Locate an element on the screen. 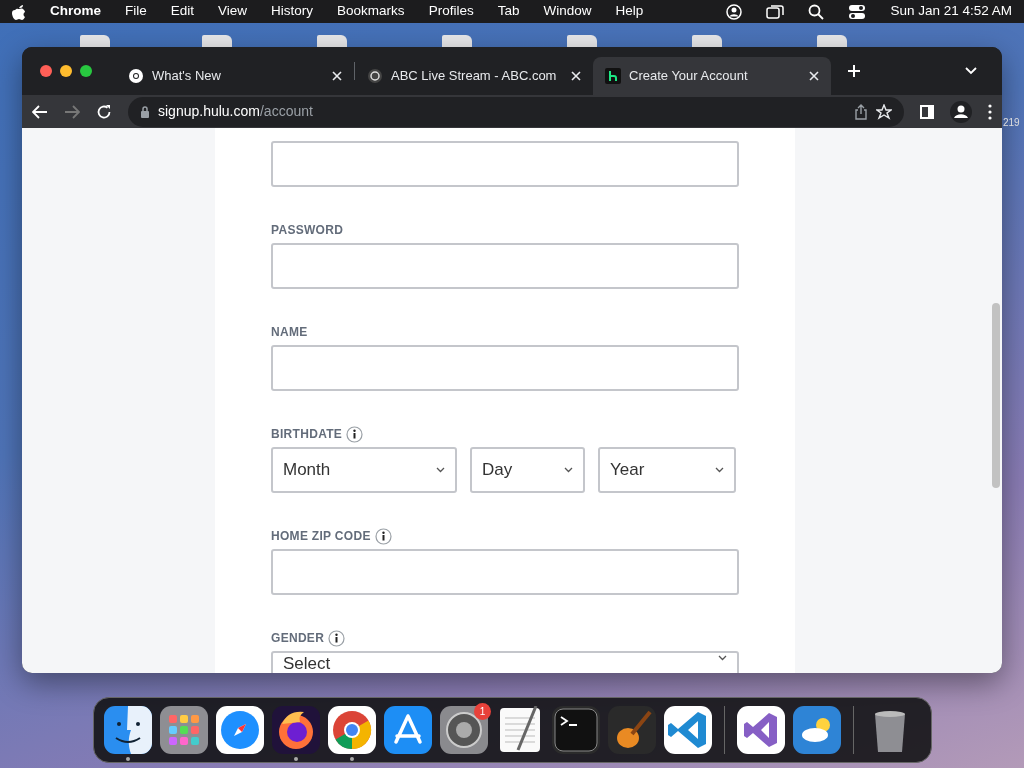 The height and width of the screenshot is (768, 1024). dropdown: Year is located at coordinates (667, 470).